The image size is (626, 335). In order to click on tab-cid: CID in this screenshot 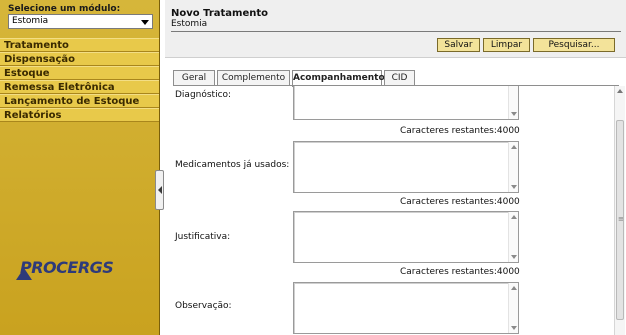, I will do `click(399, 78)`.